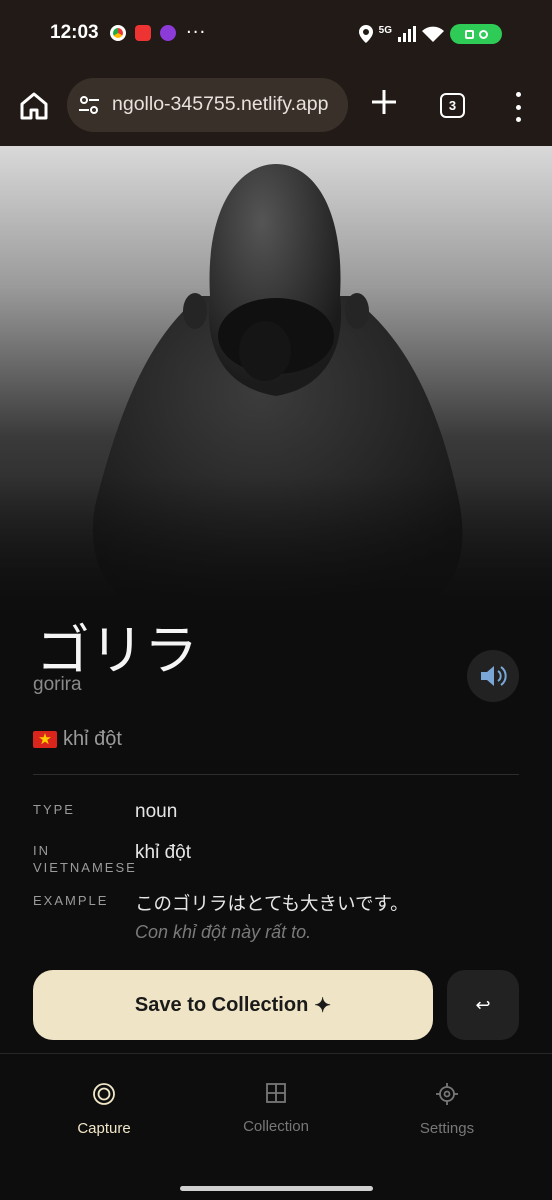 The height and width of the screenshot is (1200, 552). I want to click on nav-collection-label: Collection, so click(276, 1126).